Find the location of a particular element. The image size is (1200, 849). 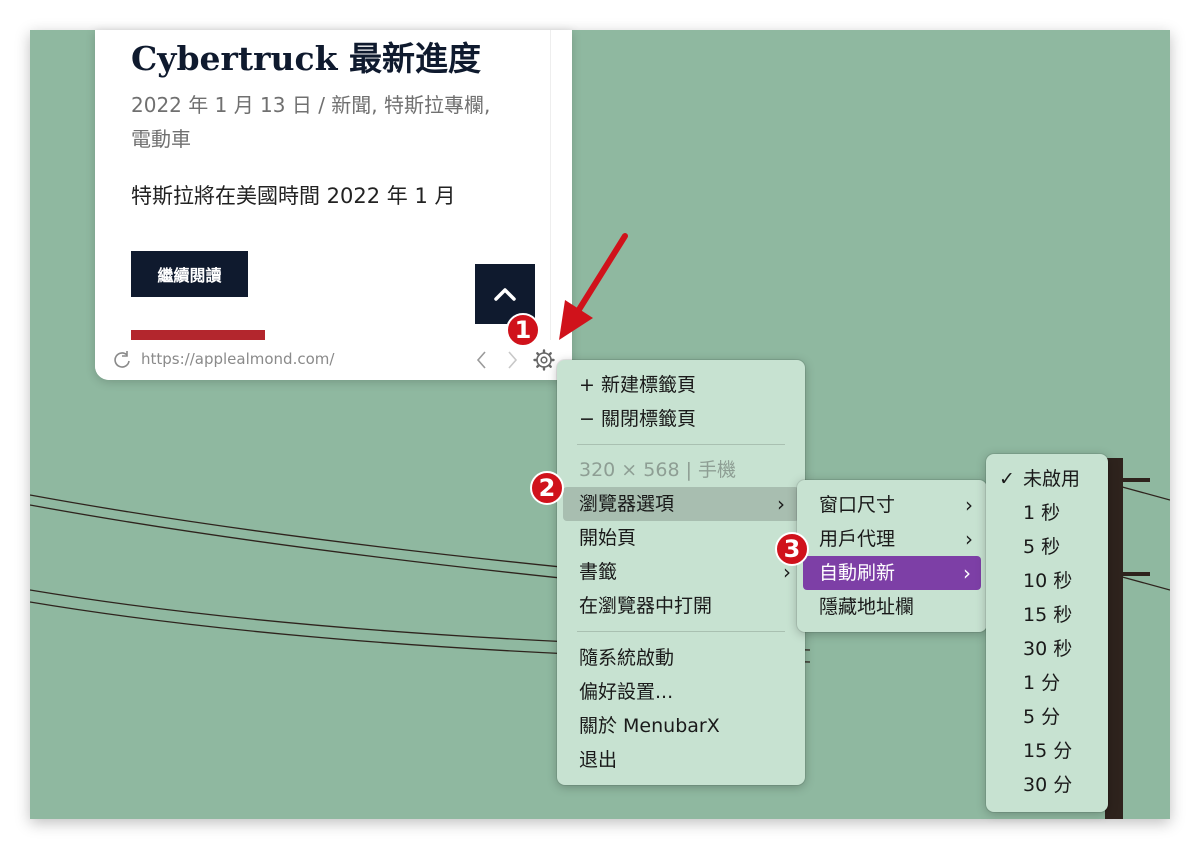

menu-item-browser-options: 瀏覽器選項 › is located at coordinates (681, 504).